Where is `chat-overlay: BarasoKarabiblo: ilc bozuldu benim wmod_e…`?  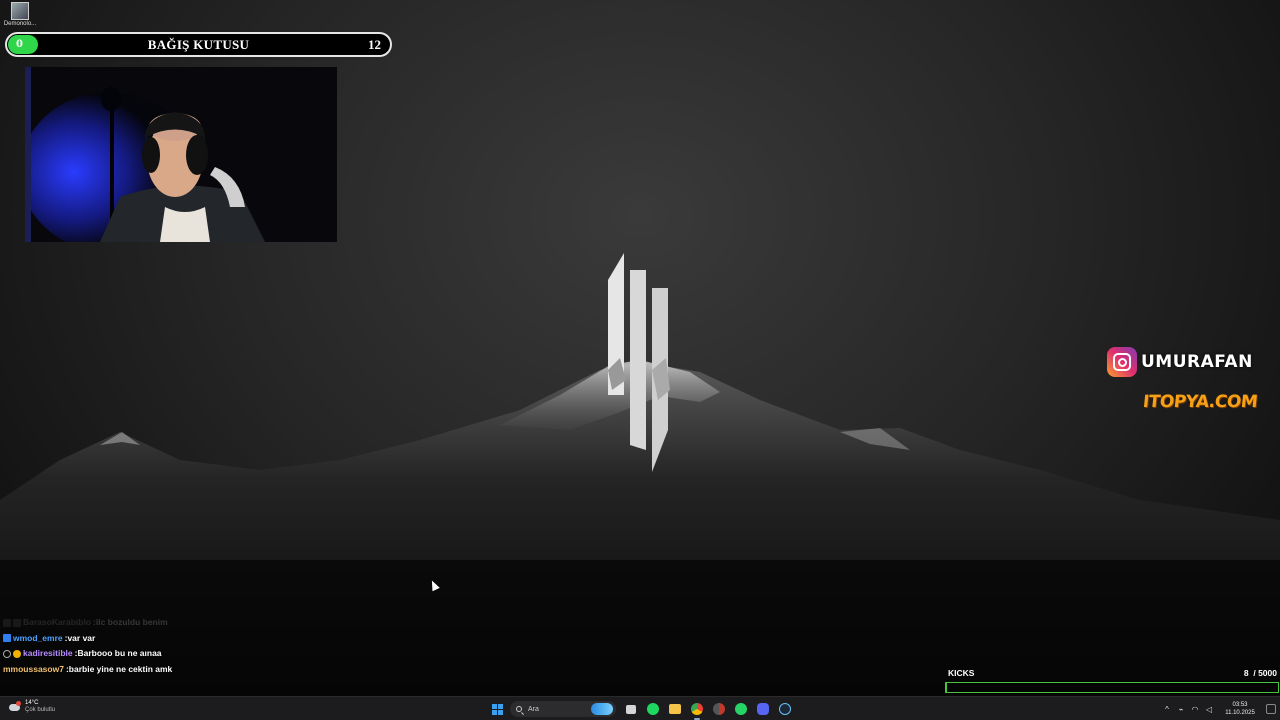
chat-overlay: BarasoKarabiblo: ilc bozuldu benim wmod_e… is located at coordinates (203, 646).